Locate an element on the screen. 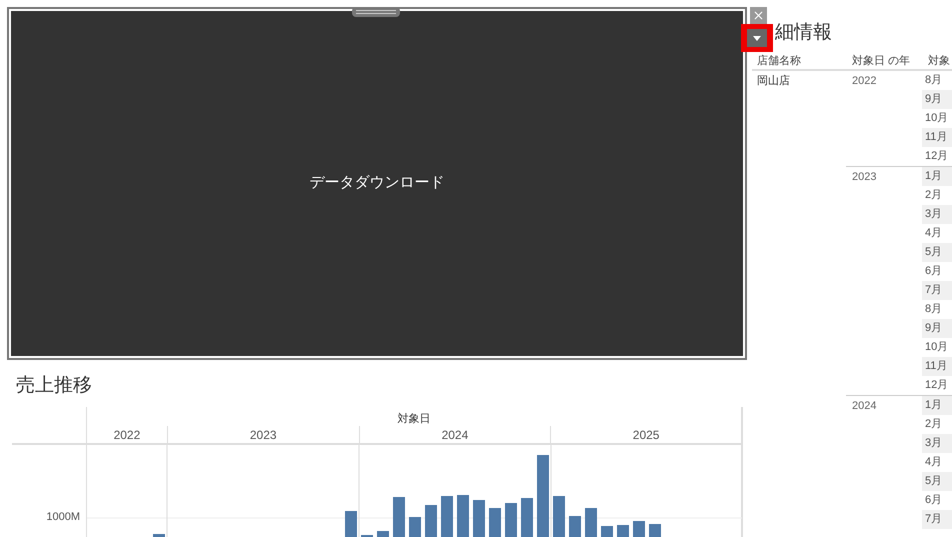 The image size is (952, 537). close-button is located at coordinates (758, 15).